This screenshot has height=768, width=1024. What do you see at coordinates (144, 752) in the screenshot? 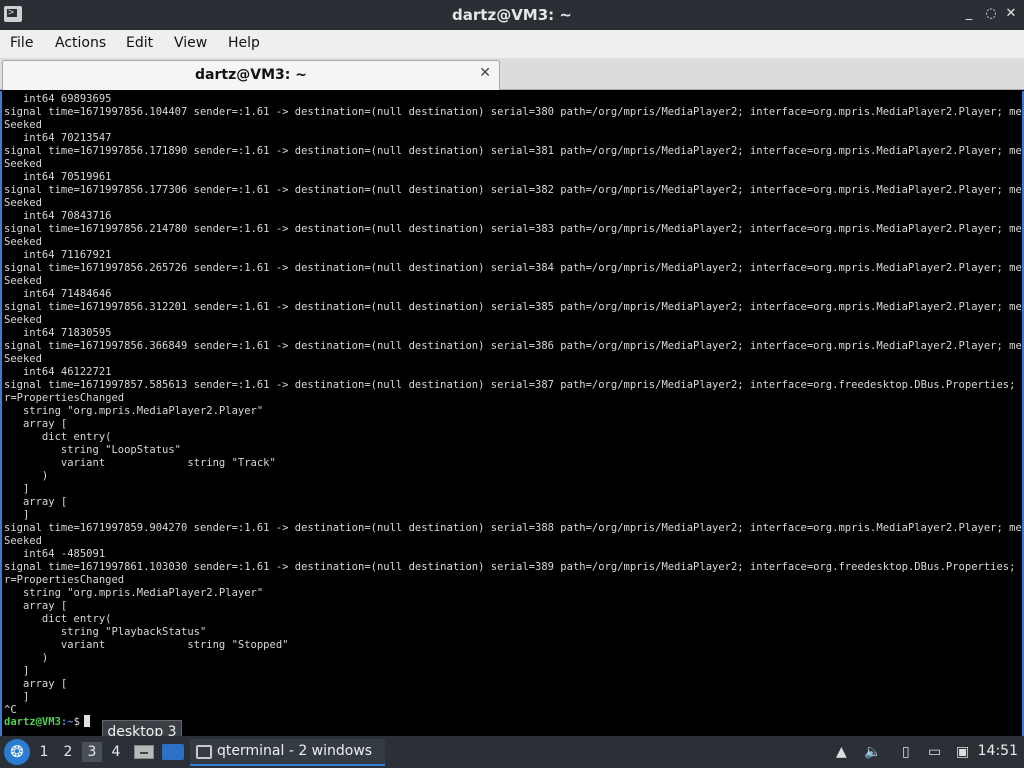
I see `show-desktop-icon` at bounding box center [144, 752].